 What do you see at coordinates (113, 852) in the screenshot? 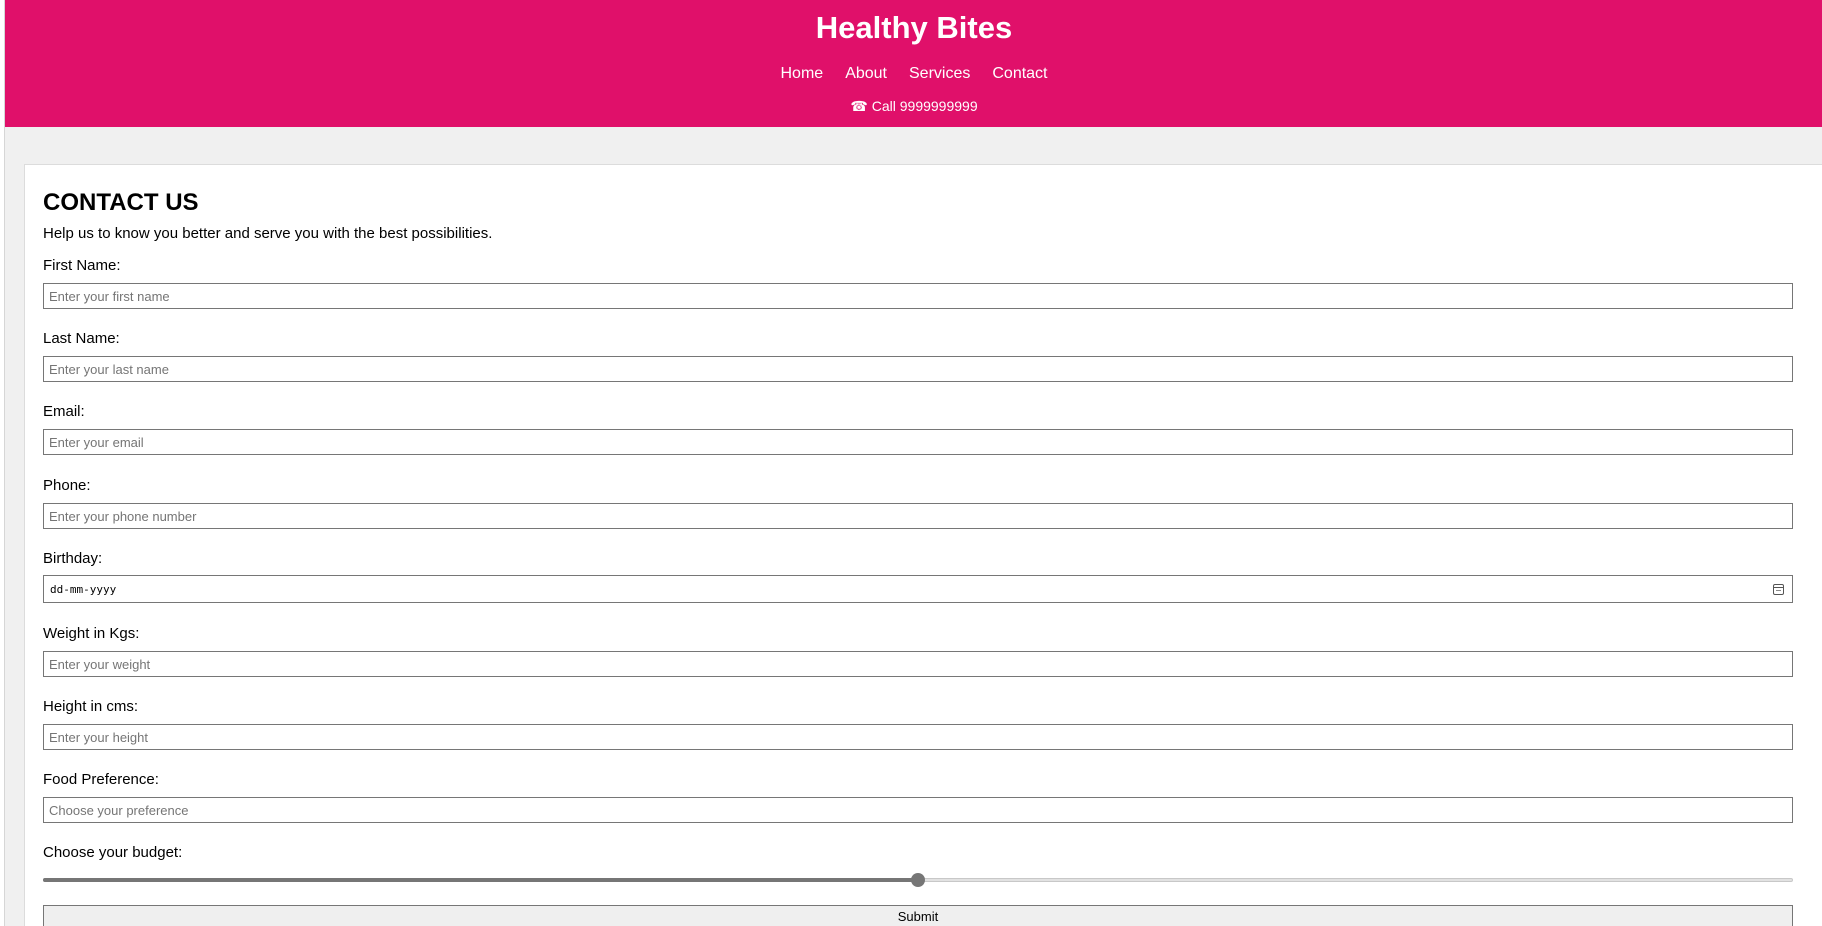
I see `budget-label: Choose your budget:` at bounding box center [113, 852].